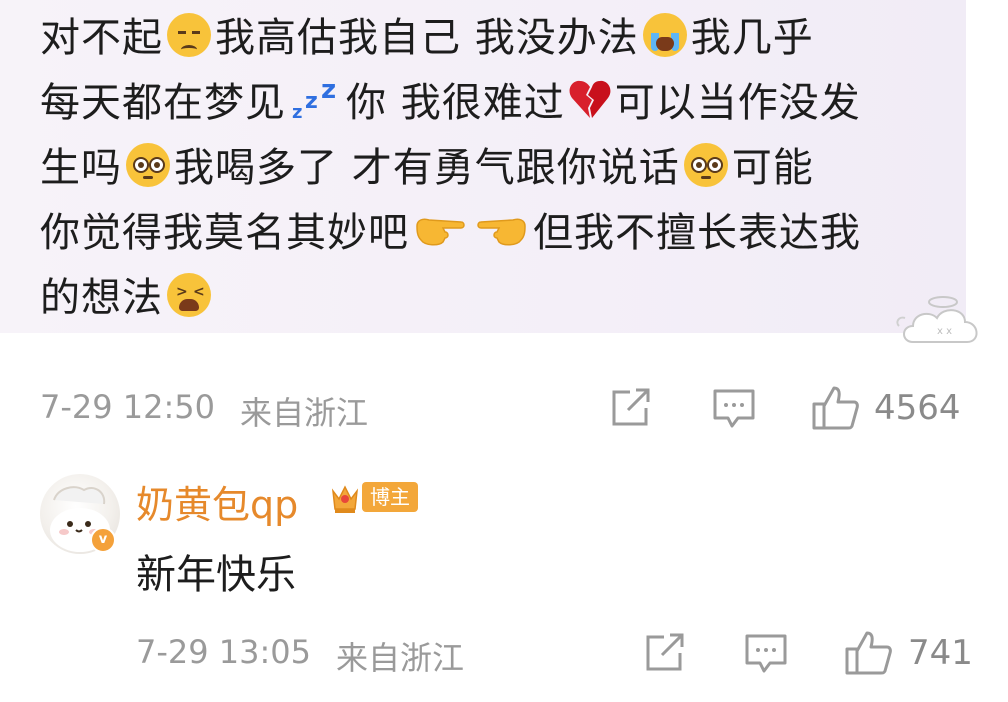 This screenshot has width=1008, height=702. Describe the element at coordinates (390, 497) in the screenshot. I see `author-badge-label: 博主` at that location.